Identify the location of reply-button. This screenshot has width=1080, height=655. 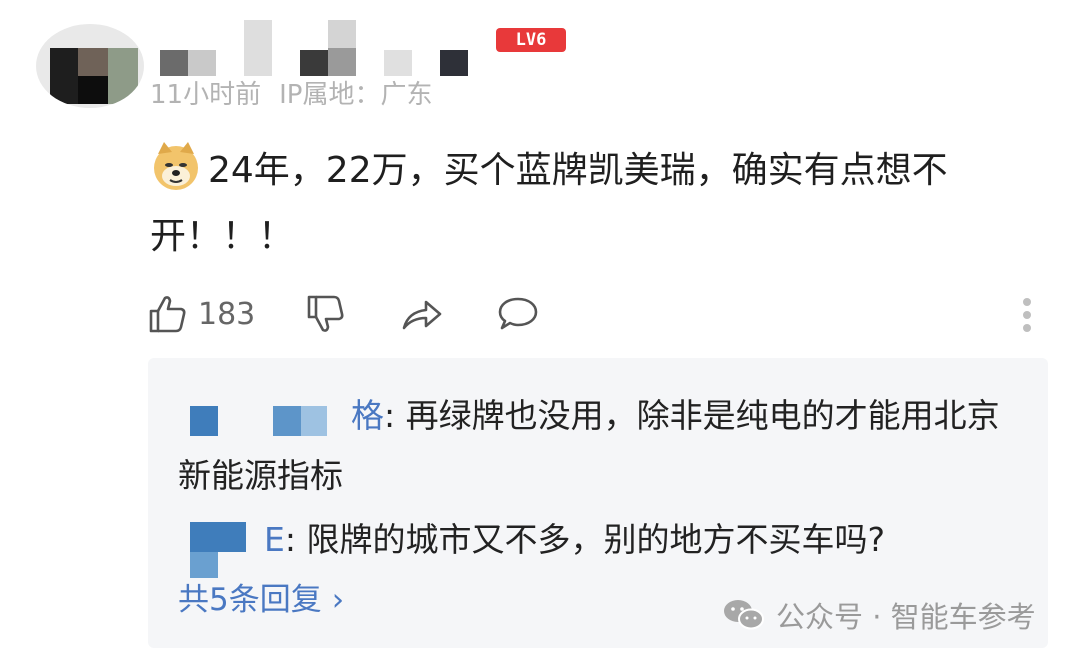
(518, 314).